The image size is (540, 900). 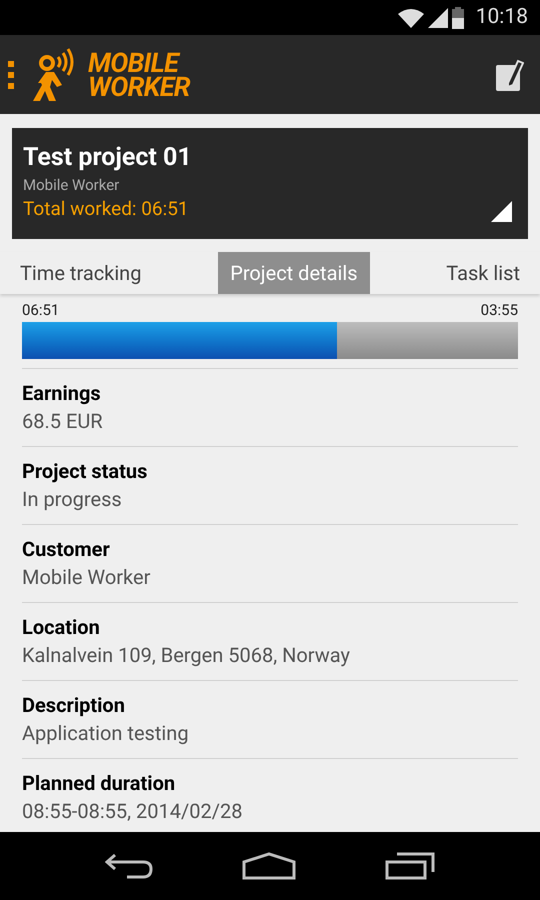 What do you see at coordinates (411, 18) in the screenshot?
I see `wifi-icon` at bounding box center [411, 18].